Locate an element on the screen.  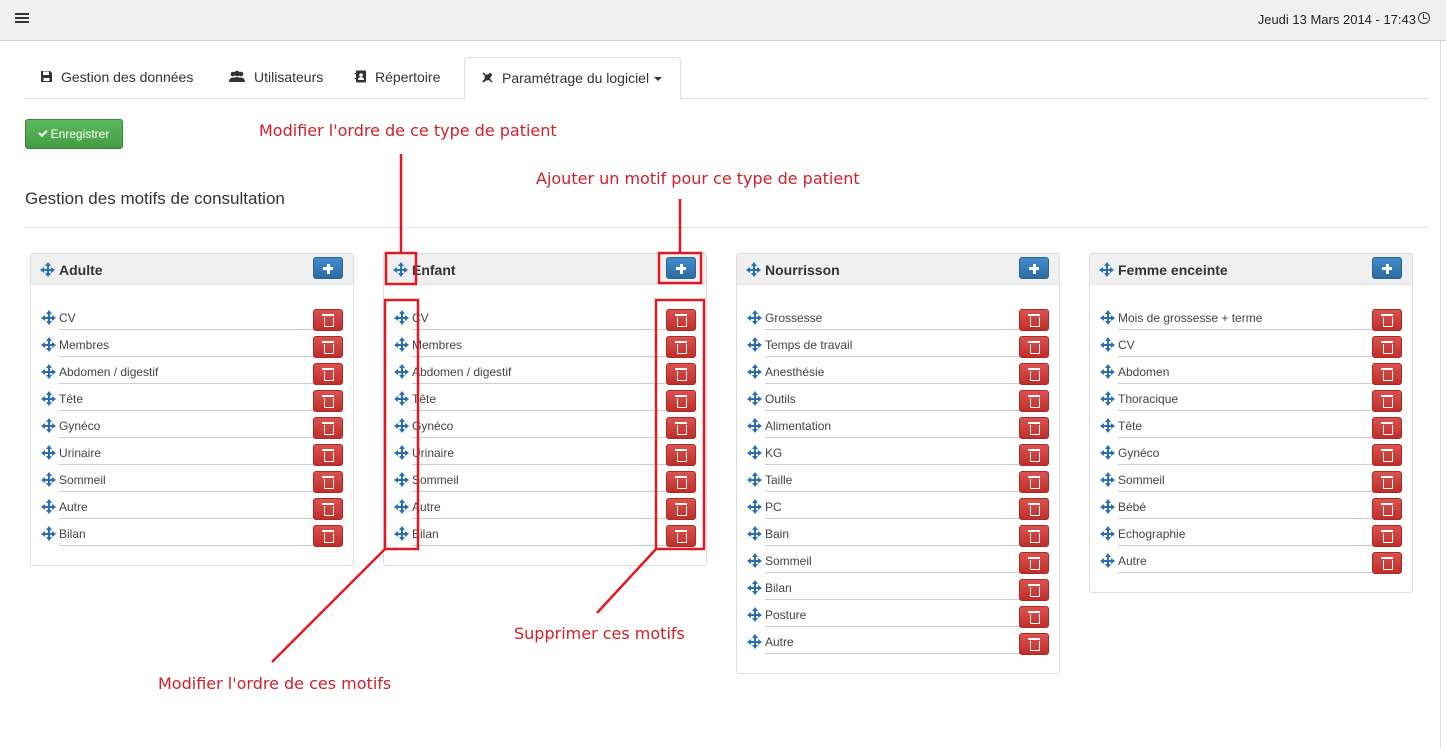
motif-input: Thoracique is located at coordinates (1247, 401).